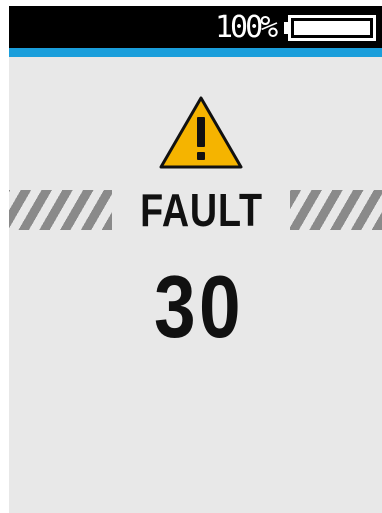 This screenshot has height=513, width=382. I want to click on fault-label: FAULT, so click(201, 210).